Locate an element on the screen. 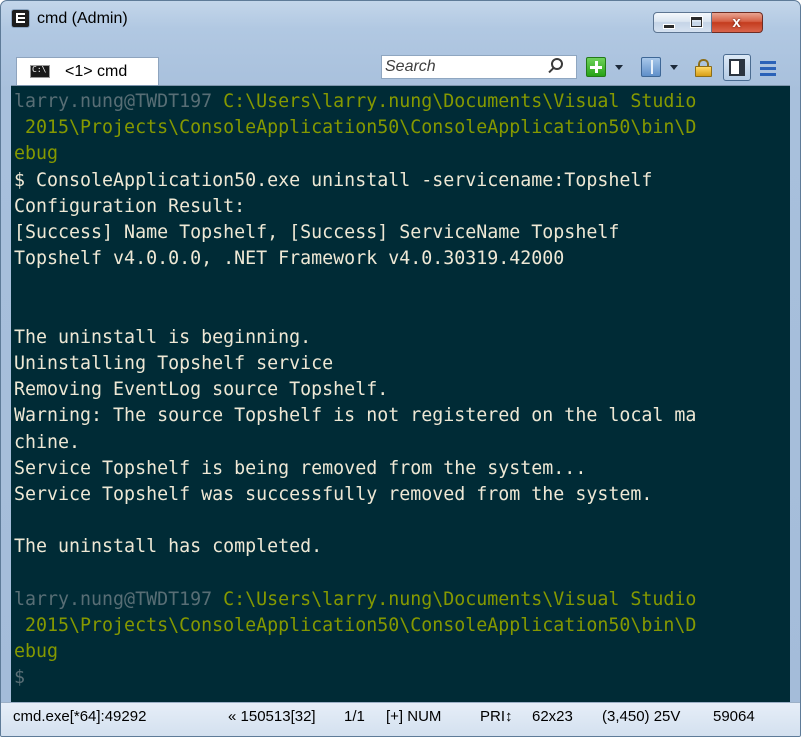  console-line-segment: $ is located at coordinates (20, 678).